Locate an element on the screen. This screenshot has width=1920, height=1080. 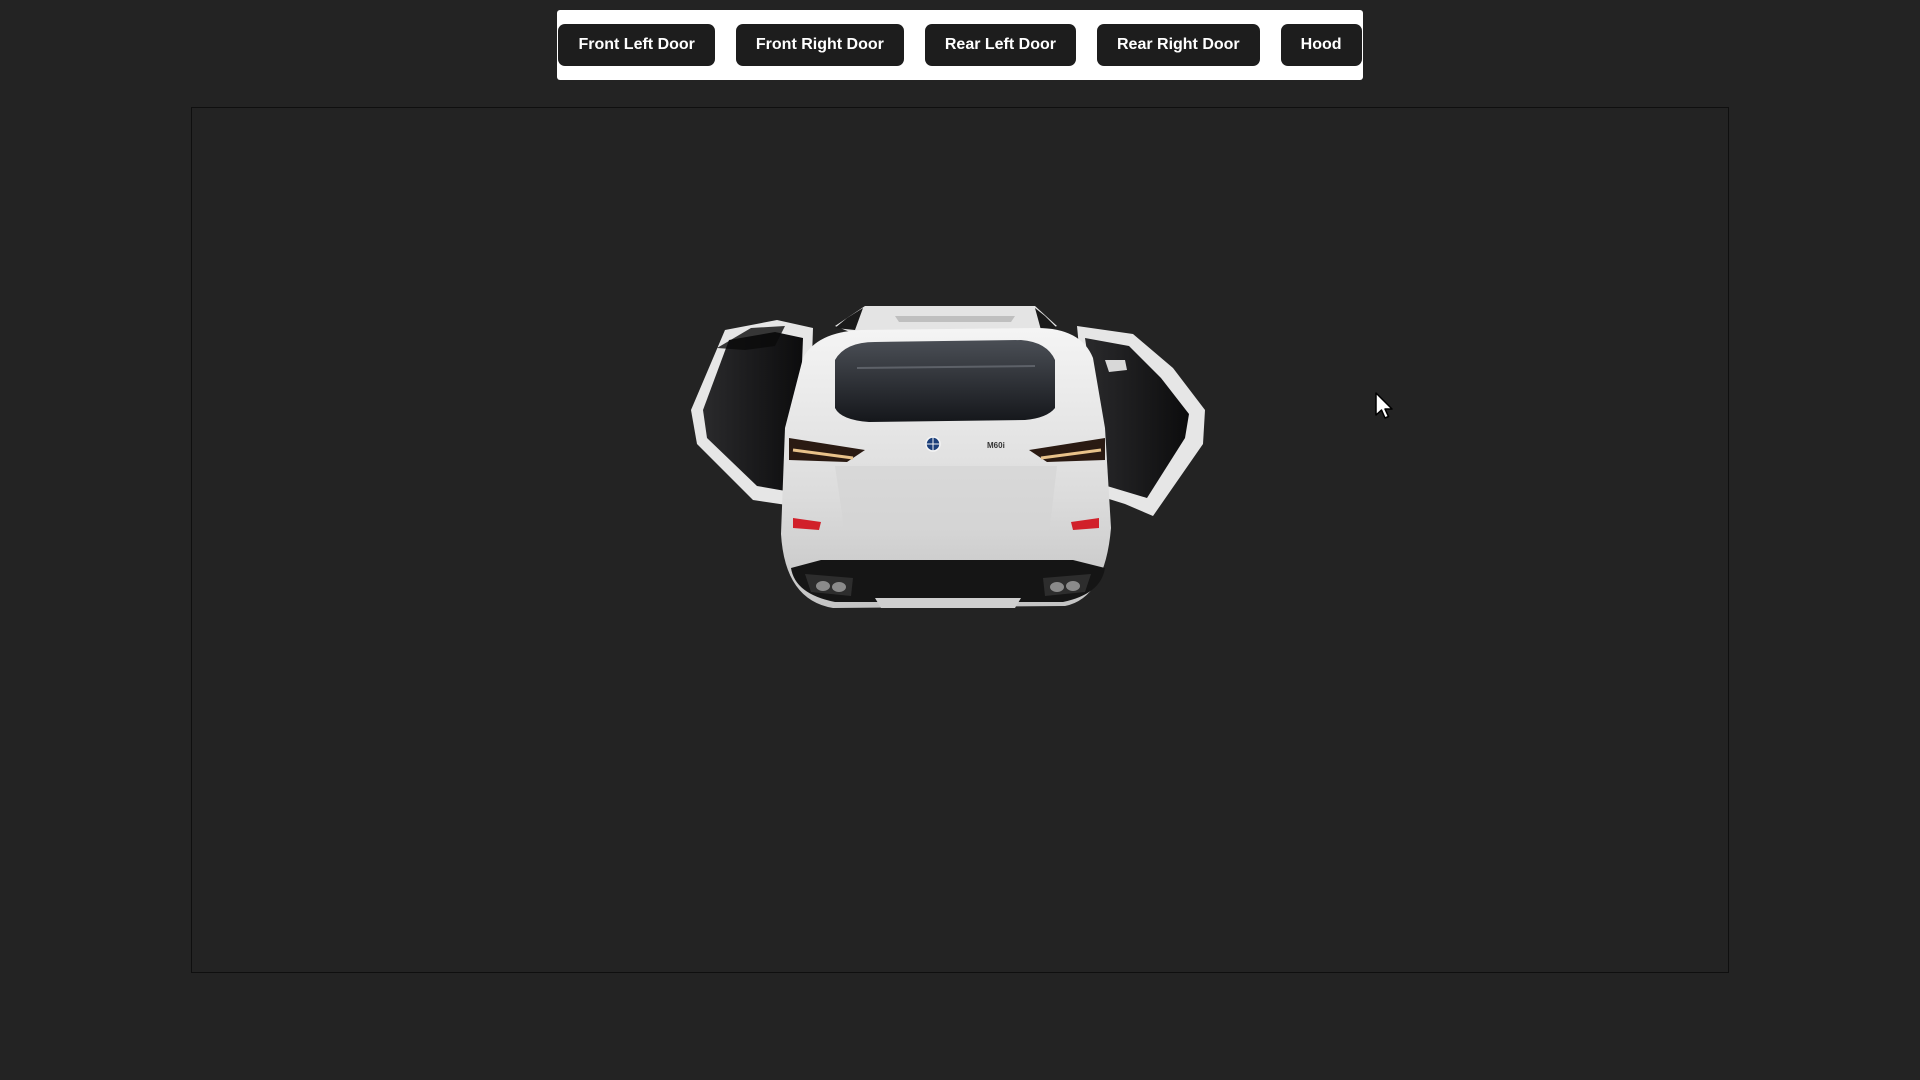
hood-button: Hood is located at coordinates (1321, 45).